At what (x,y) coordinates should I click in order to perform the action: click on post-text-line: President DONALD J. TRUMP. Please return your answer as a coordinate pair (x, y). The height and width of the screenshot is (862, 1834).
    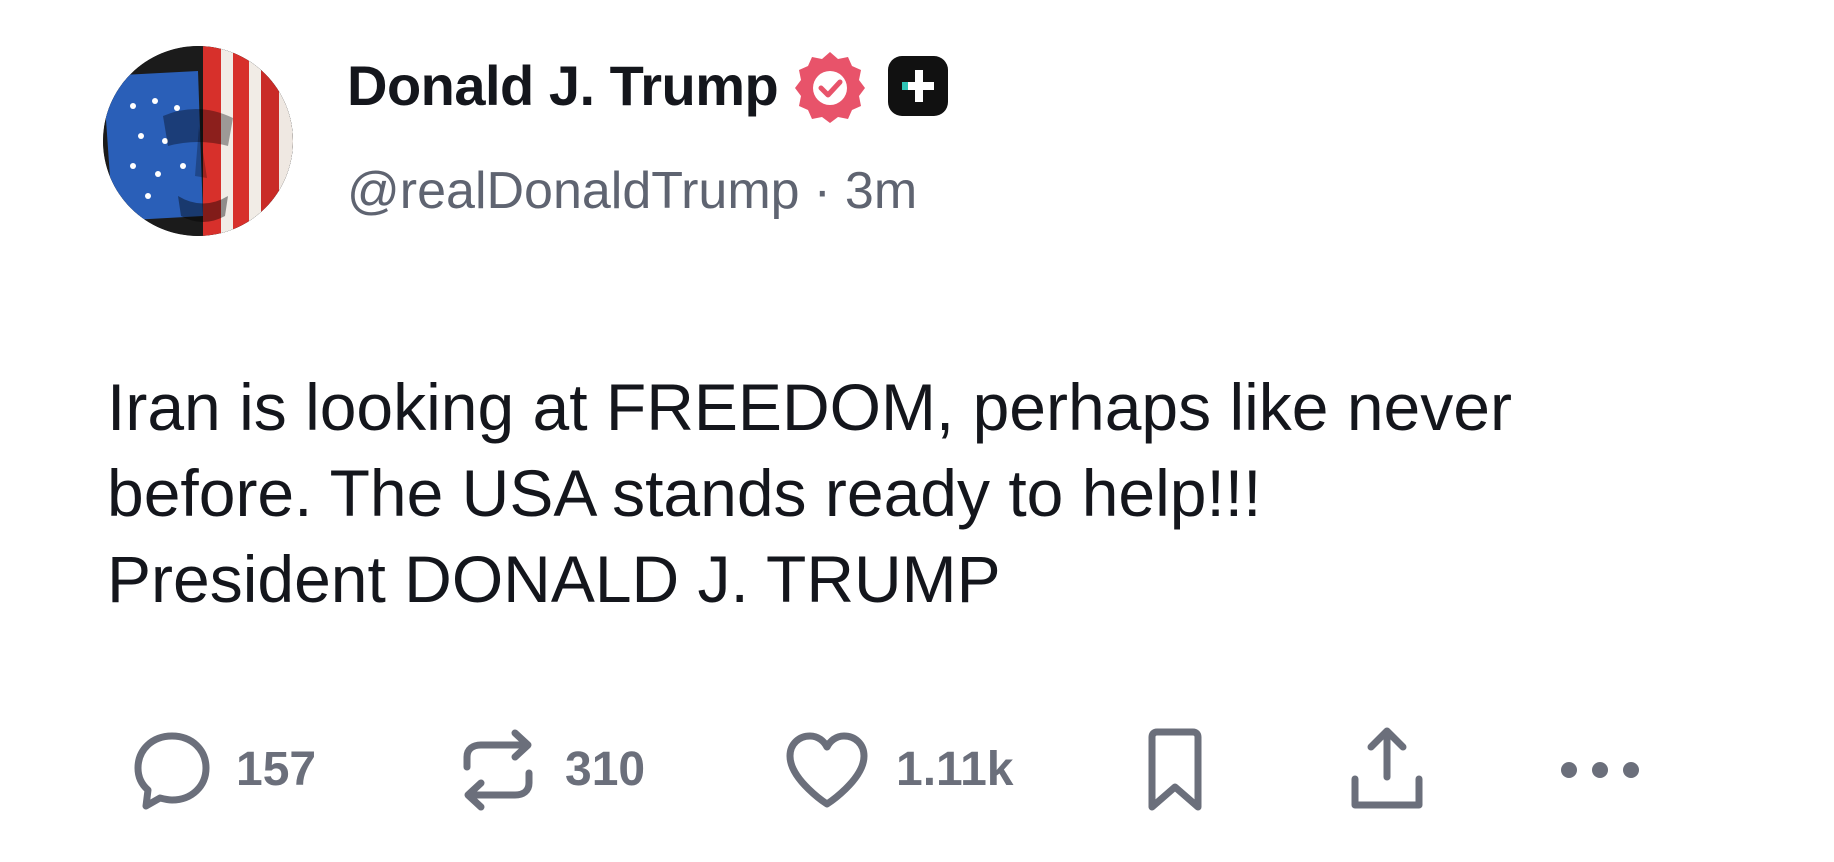
    Looking at the image, I should click on (554, 579).